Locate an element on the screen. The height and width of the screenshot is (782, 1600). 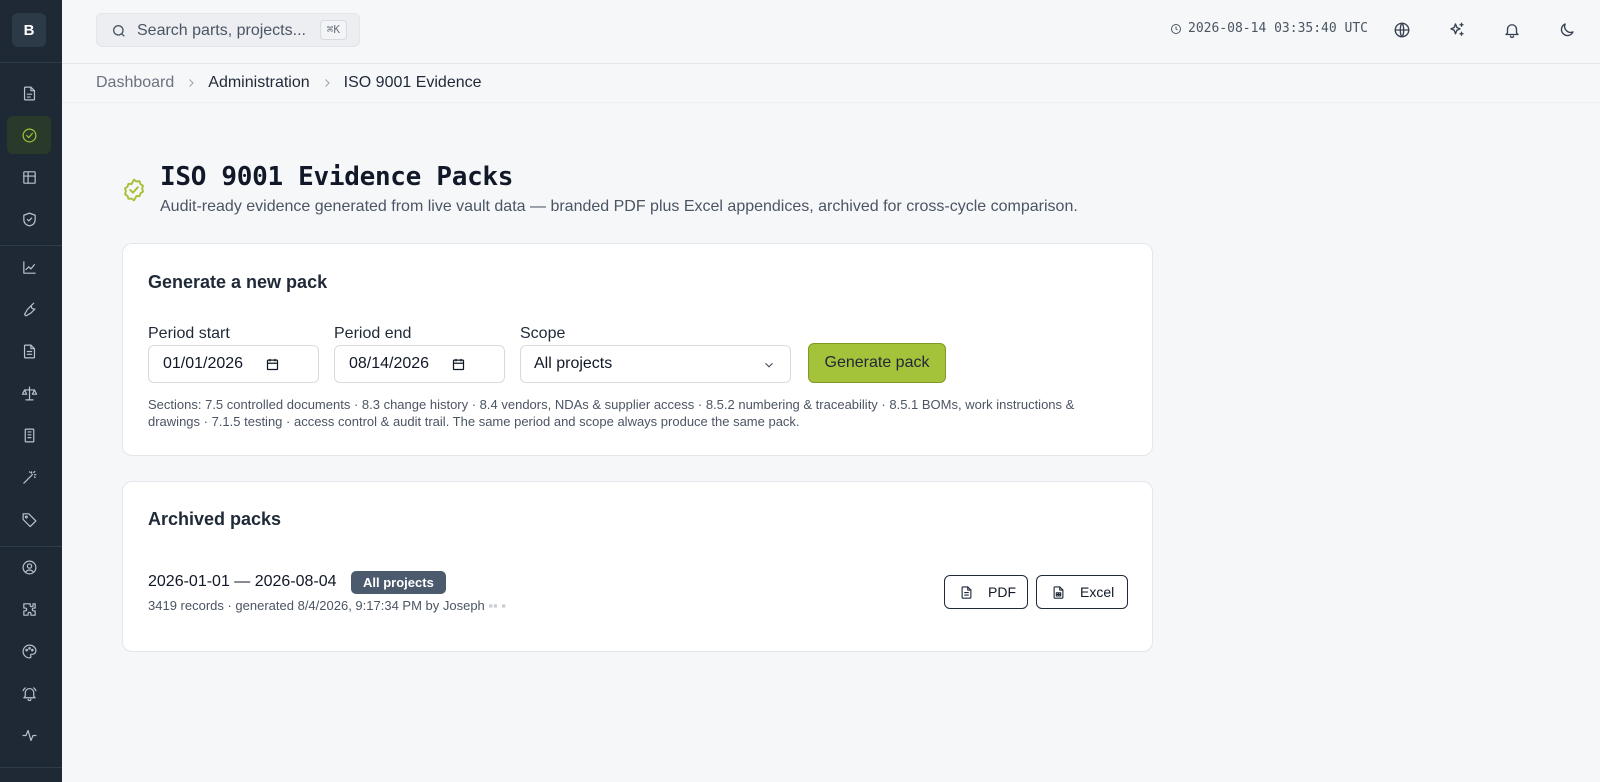
theme-toggle-button is located at coordinates (1567, 30).